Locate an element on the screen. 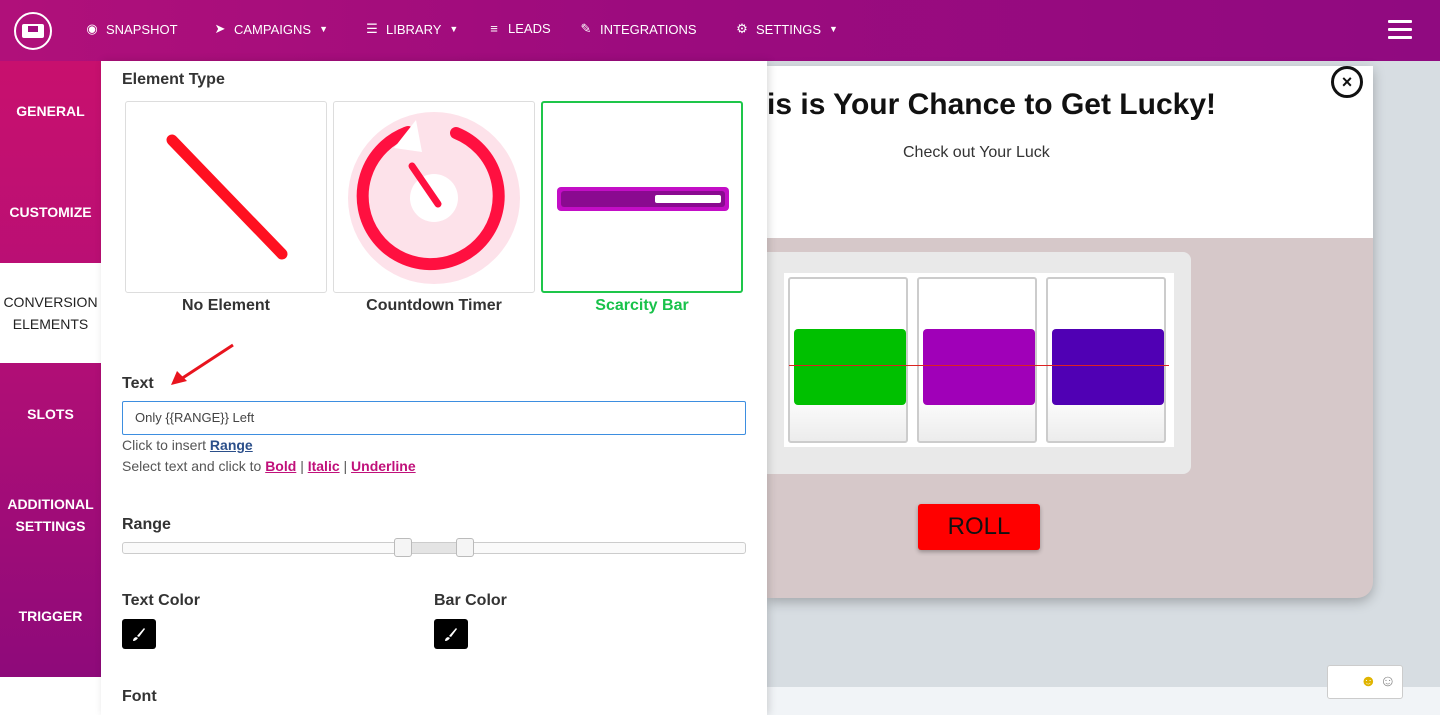 This screenshot has width=1440, height=715. range-slider-max-handle is located at coordinates (465, 547).